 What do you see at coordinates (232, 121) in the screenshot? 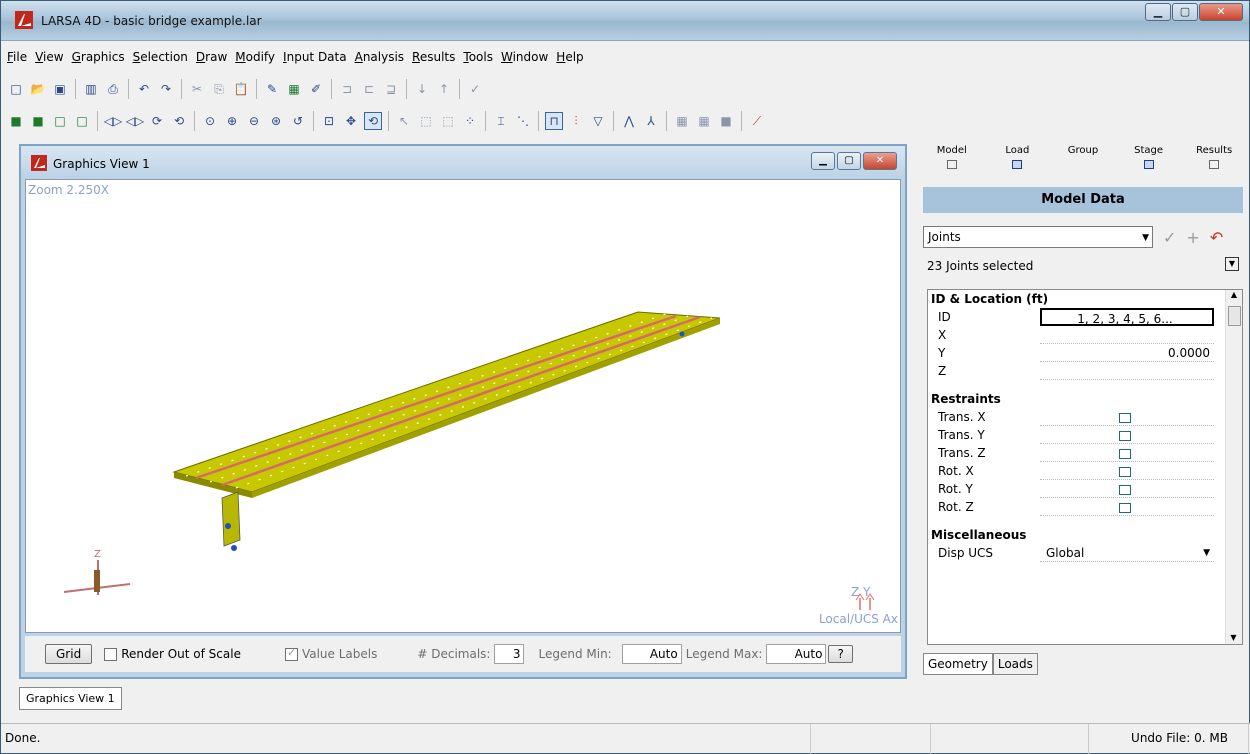
I see `zoom-in-icon: ⊕` at bounding box center [232, 121].